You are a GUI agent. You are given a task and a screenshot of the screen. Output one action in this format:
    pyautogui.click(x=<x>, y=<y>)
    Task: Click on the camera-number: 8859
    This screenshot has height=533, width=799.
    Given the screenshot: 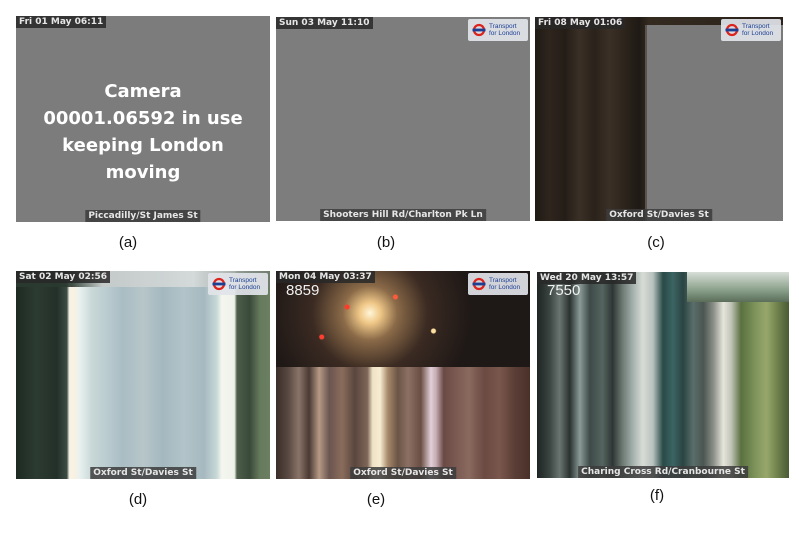 What is the action you would take?
    pyautogui.click(x=303, y=290)
    